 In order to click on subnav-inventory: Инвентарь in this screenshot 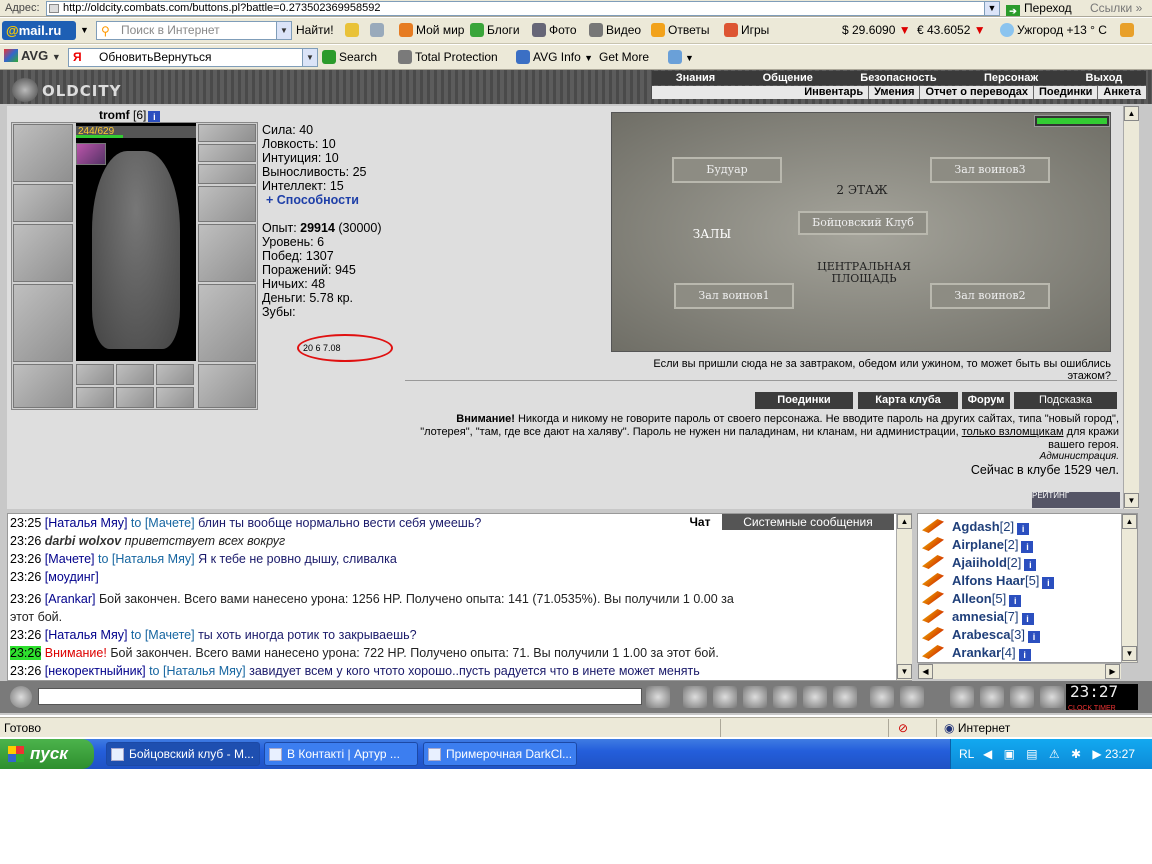, I will do `click(833, 92)`.